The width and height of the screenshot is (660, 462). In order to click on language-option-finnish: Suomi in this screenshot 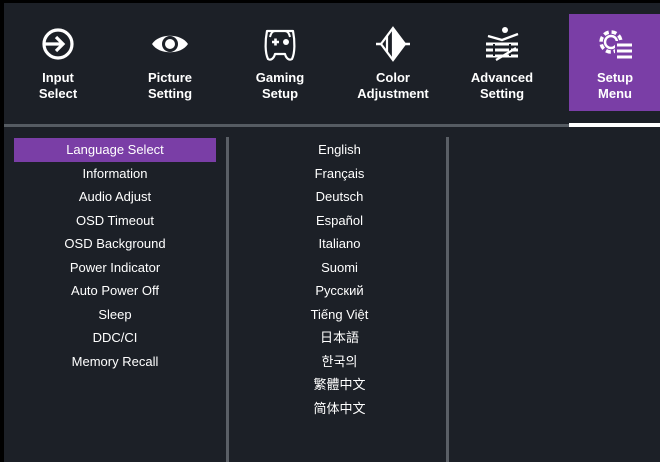, I will do `click(339, 268)`.